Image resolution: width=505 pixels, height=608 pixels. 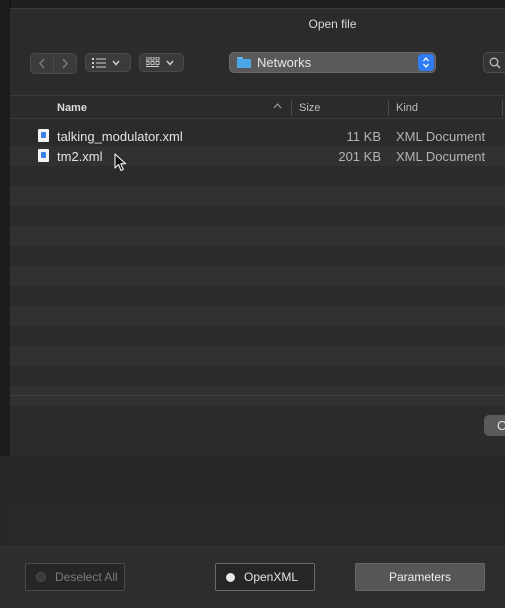 What do you see at coordinates (284, 62) in the screenshot?
I see `location-label: Networks` at bounding box center [284, 62].